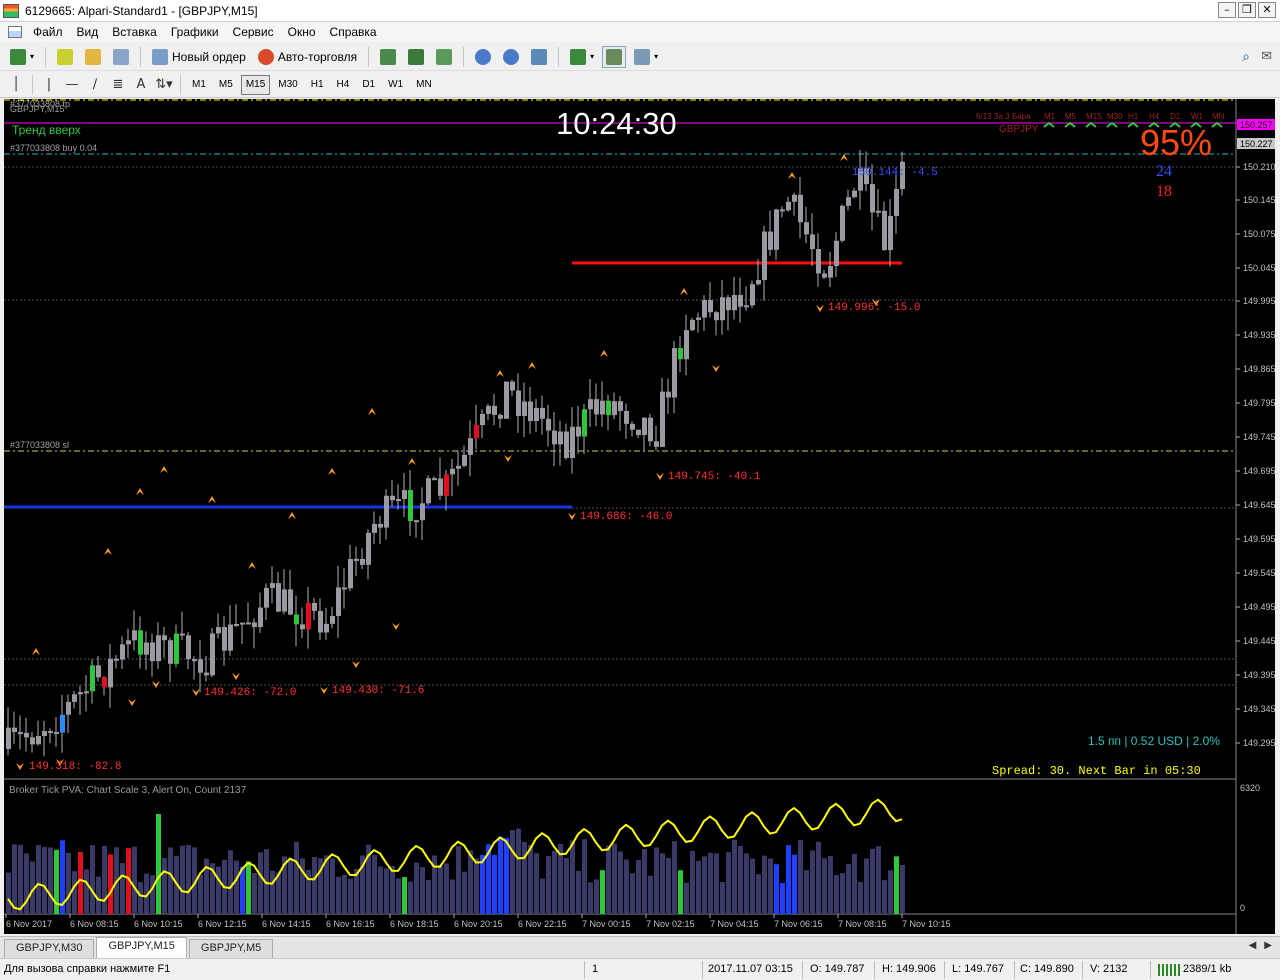  Describe the element at coordinates (50, 32) in the screenshot. I see `menu-file: Файл` at that location.